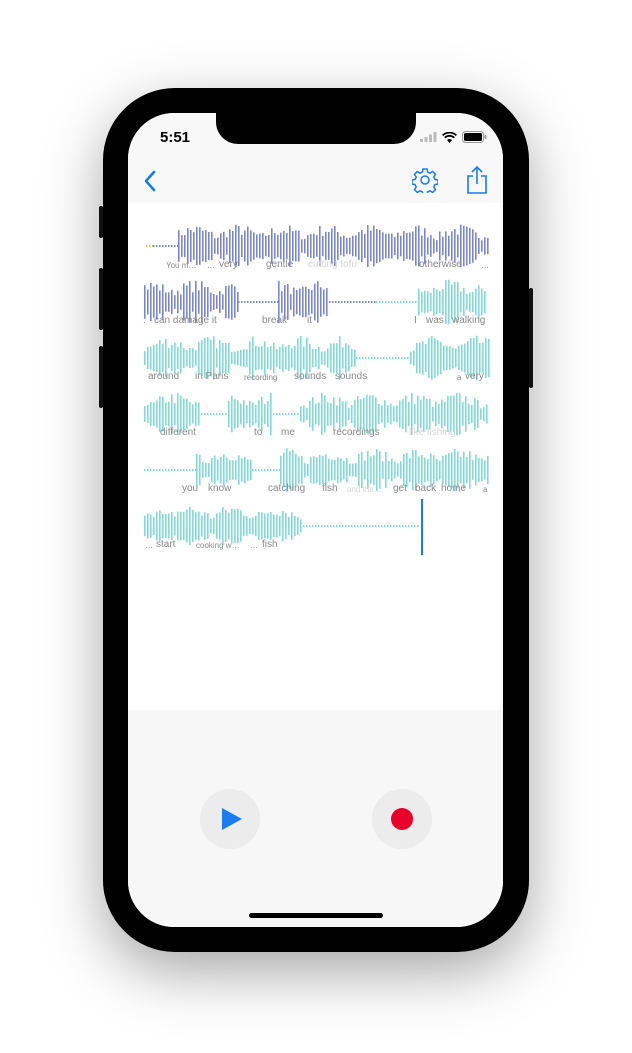 The width and height of the screenshot is (632, 1053). What do you see at coordinates (101, 377) in the screenshot?
I see `volume-down-button` at bounding box center [101, 377].